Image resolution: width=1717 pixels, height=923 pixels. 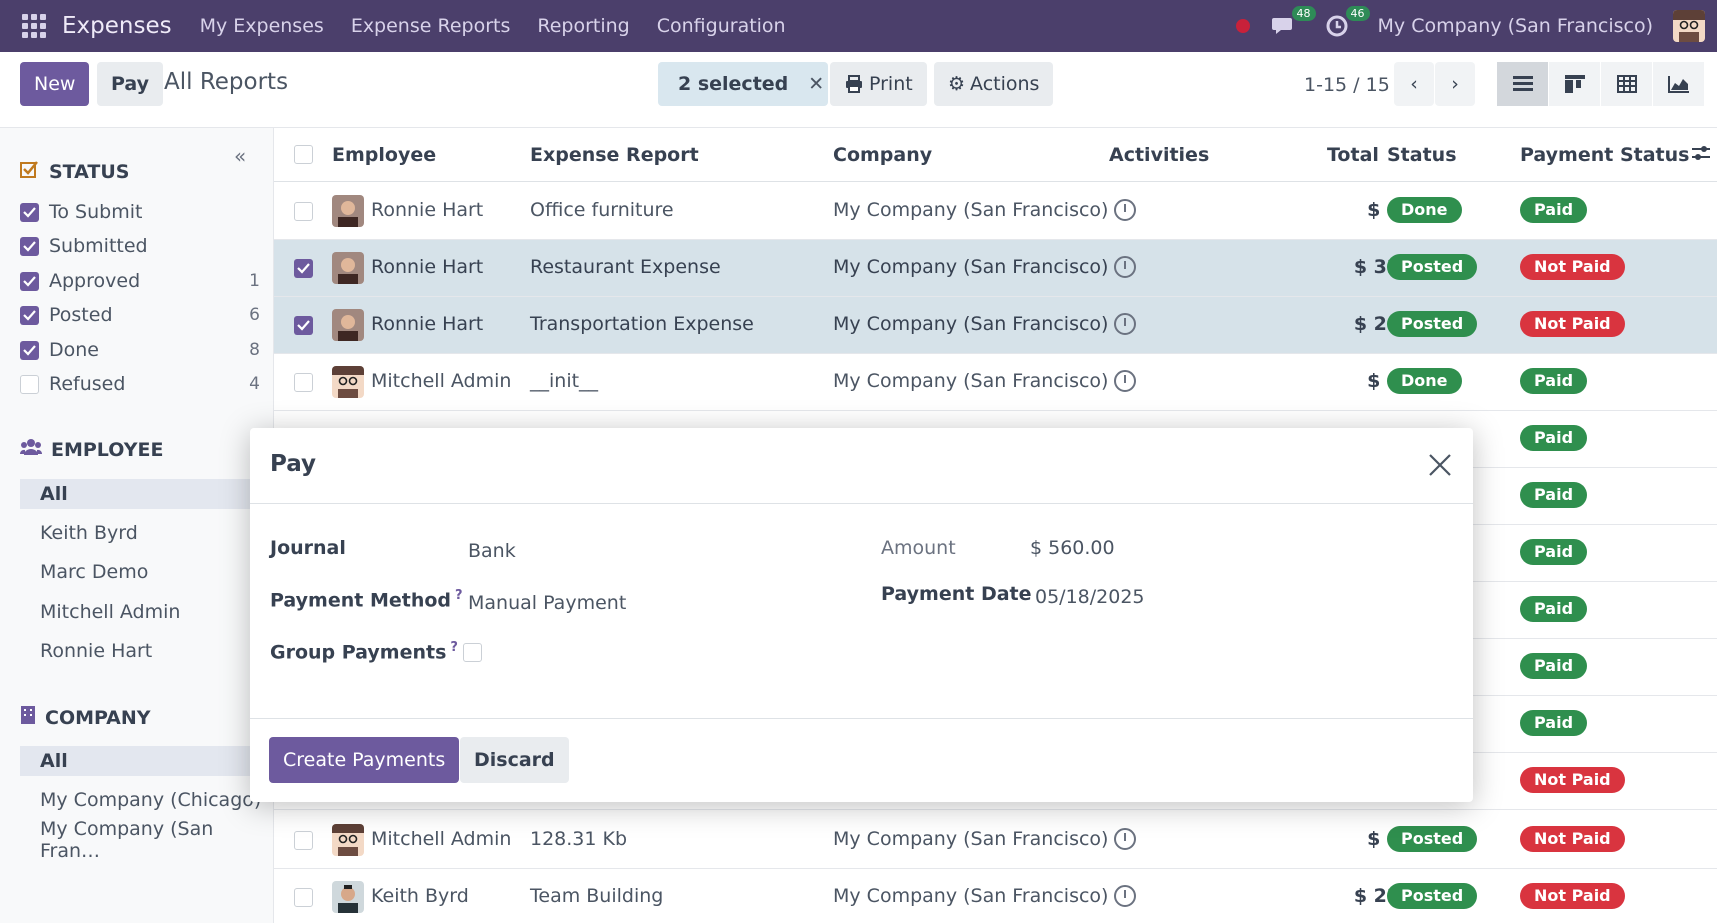 I want to click on col-payment-status: Payment Status, so click(x=1604, y=155).